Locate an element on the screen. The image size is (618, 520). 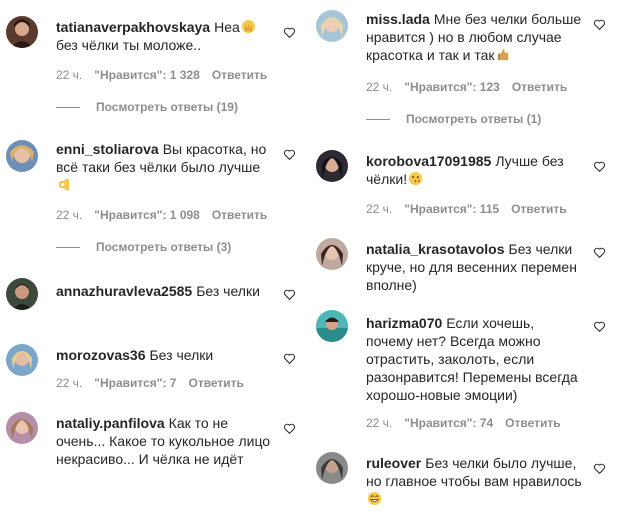
view-replies-label: Посмотреть ответы (3) is located at coordinates (164, 247).